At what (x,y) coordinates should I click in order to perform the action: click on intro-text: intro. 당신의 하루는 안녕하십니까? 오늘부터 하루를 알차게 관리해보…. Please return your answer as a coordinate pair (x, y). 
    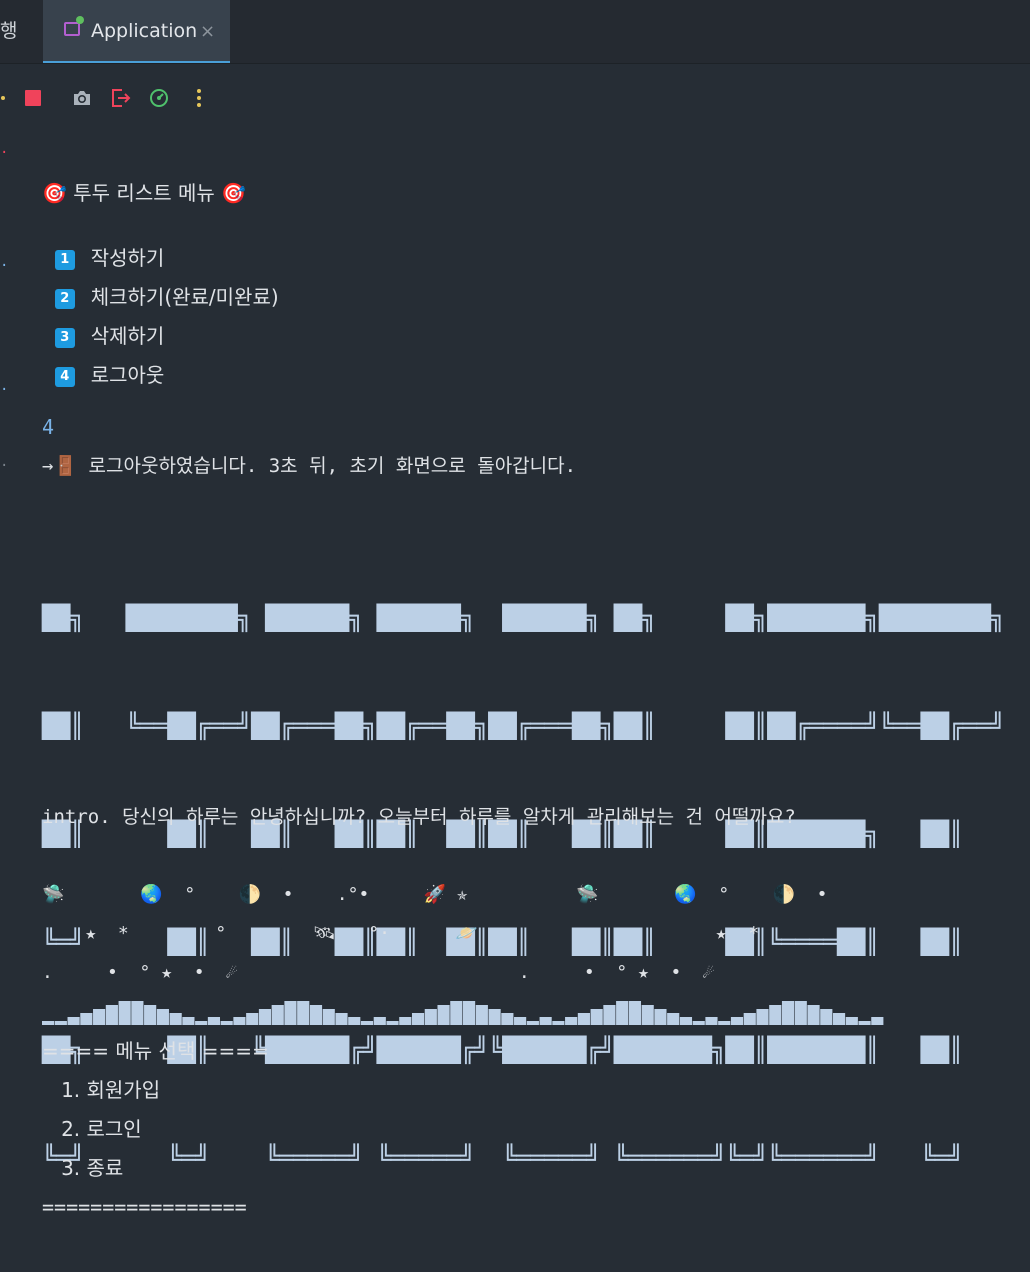
    Looking at the image, I should click on (419, 817).